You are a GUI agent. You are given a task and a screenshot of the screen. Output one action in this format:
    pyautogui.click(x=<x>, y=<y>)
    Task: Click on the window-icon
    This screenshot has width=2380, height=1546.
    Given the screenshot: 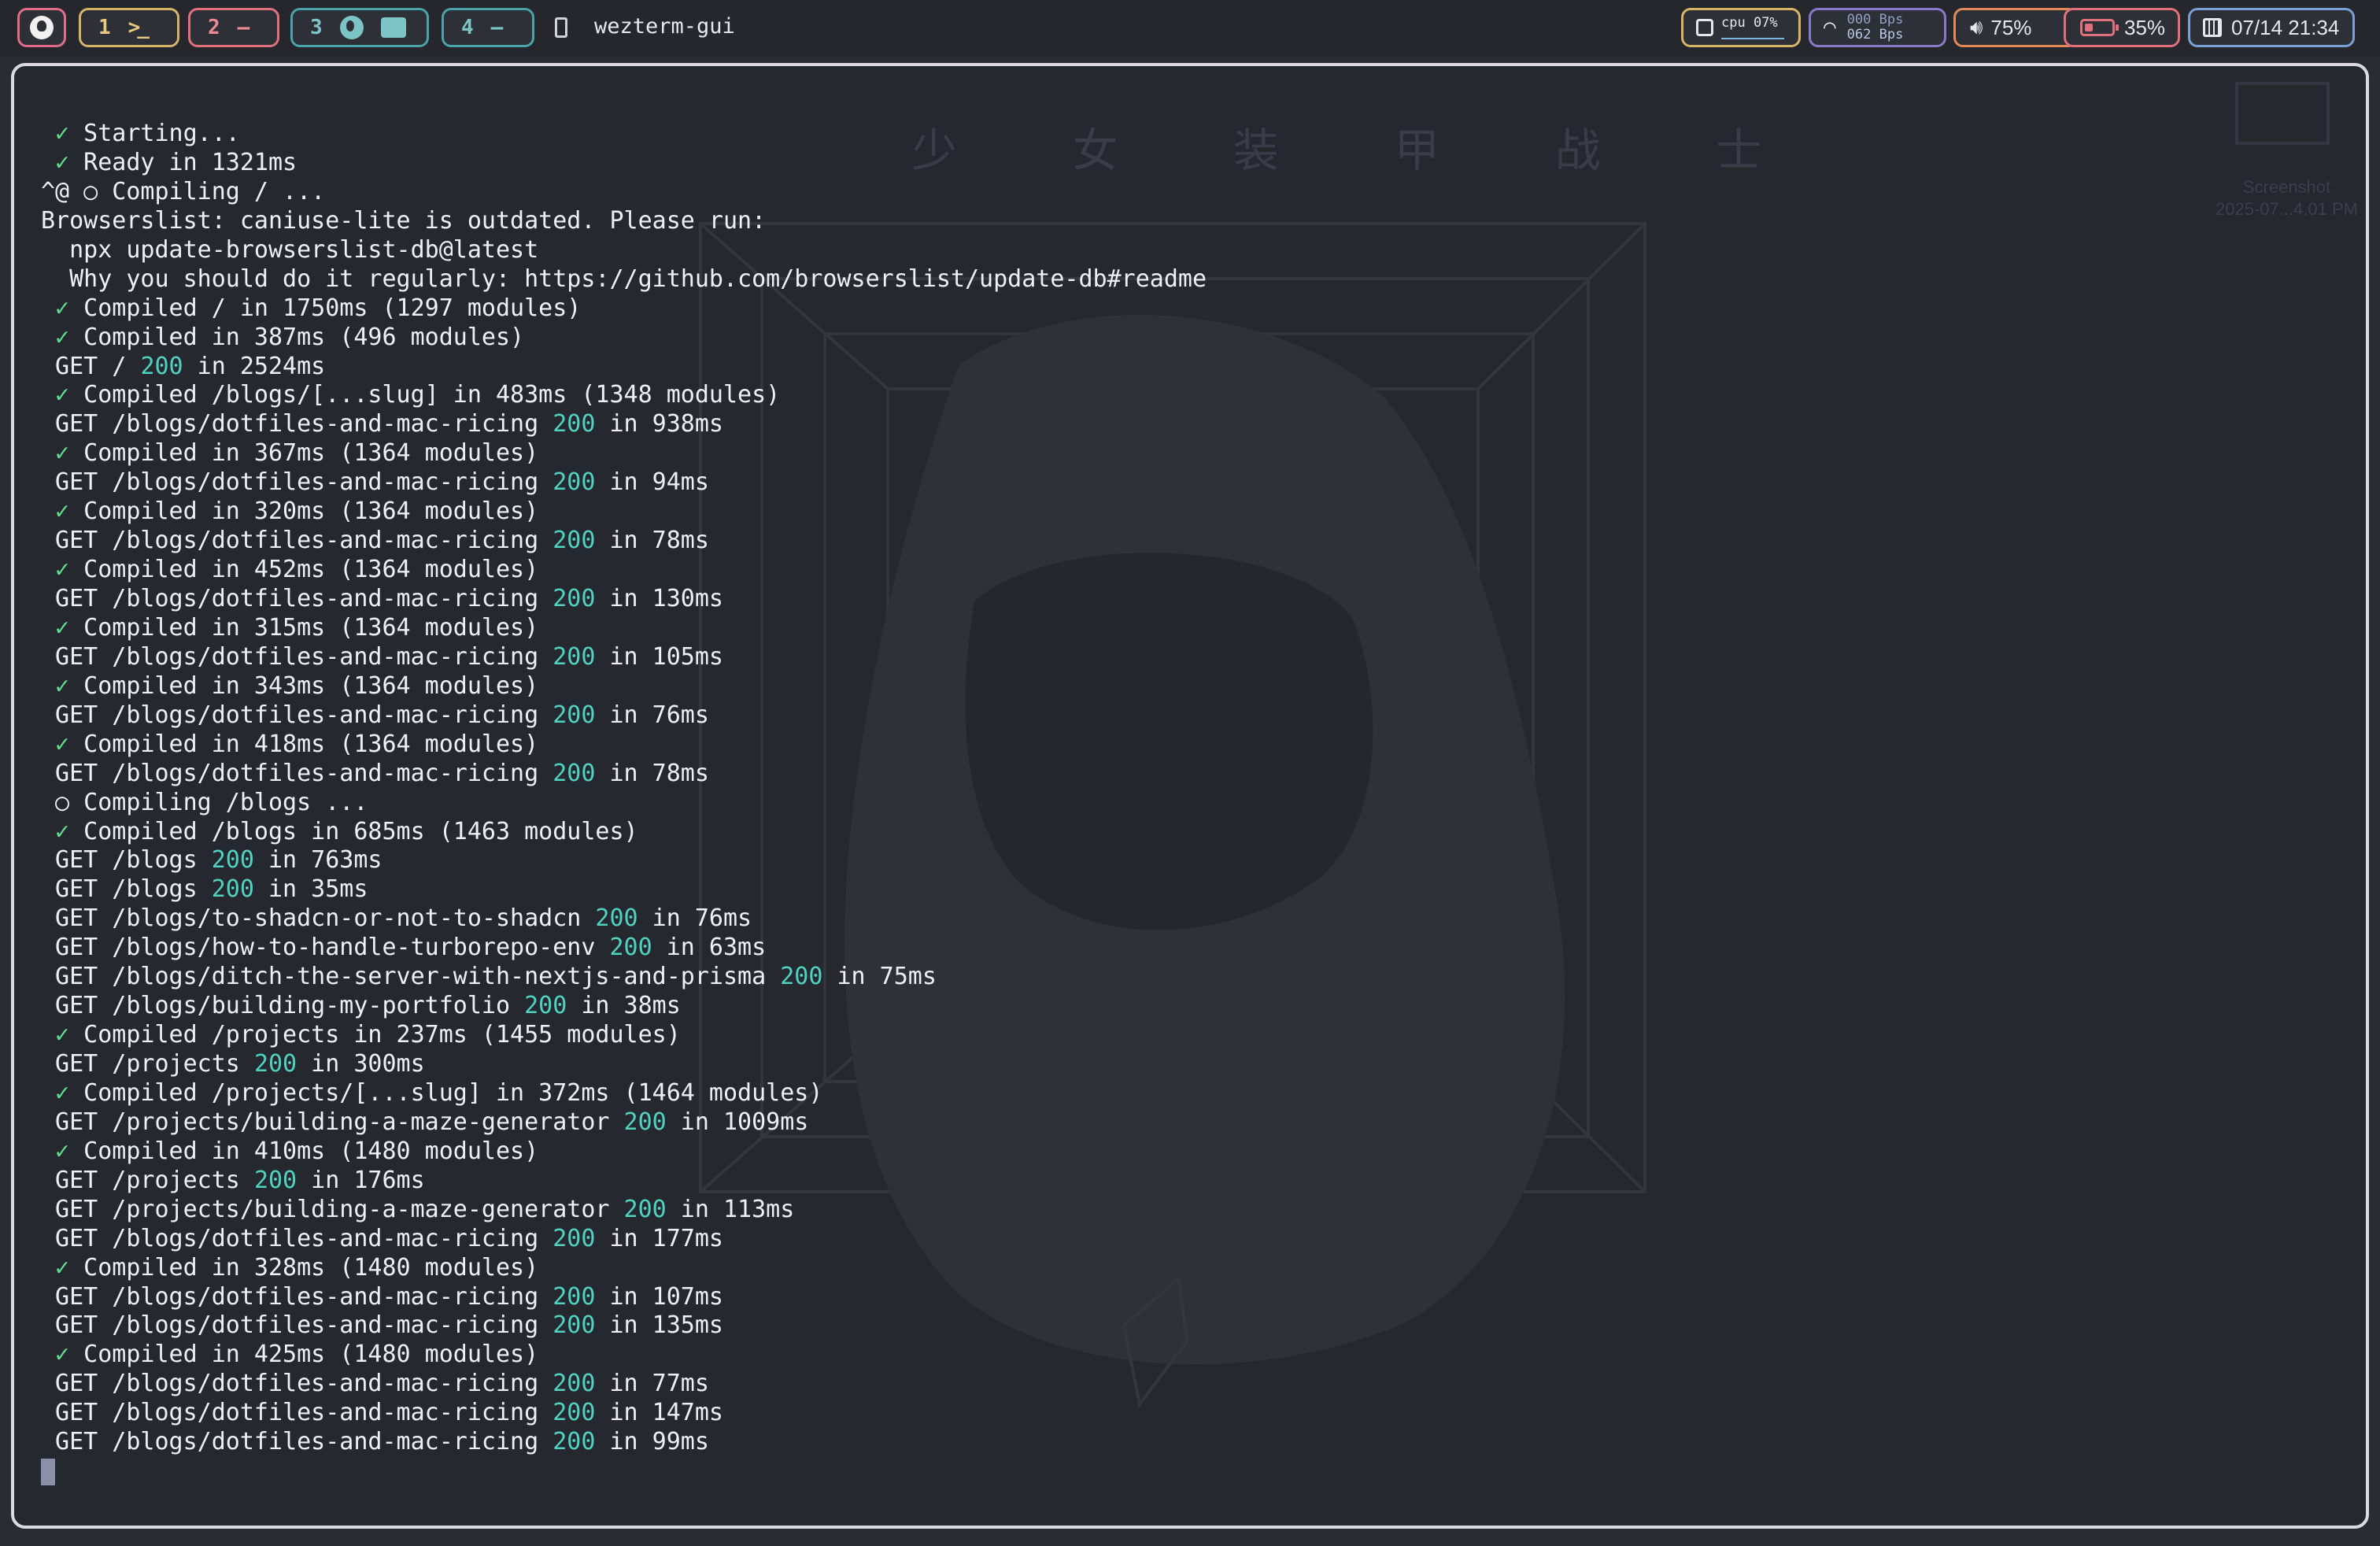 What is the action you would take?
    pyautogui.click(x=393, y=28)
    